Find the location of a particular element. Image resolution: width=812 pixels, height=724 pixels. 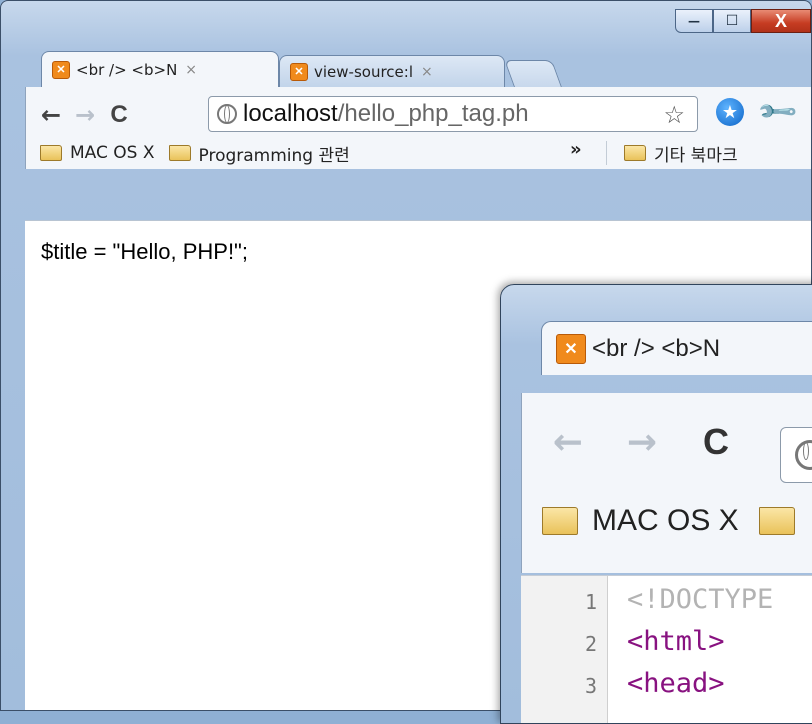

source-line: 2 <html> is located at coordinates (666, 644).